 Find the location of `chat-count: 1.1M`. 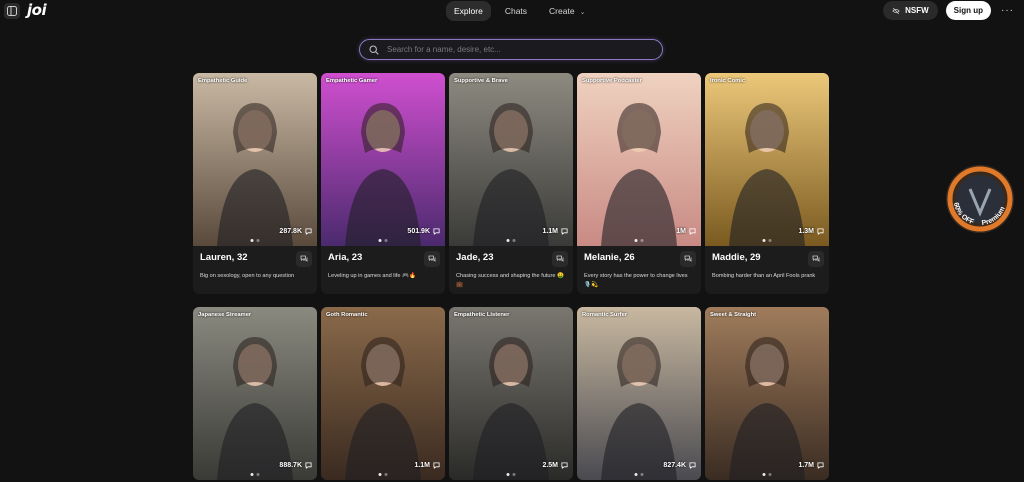

chat-count: 1.1M is located at coordinates (555, 231).